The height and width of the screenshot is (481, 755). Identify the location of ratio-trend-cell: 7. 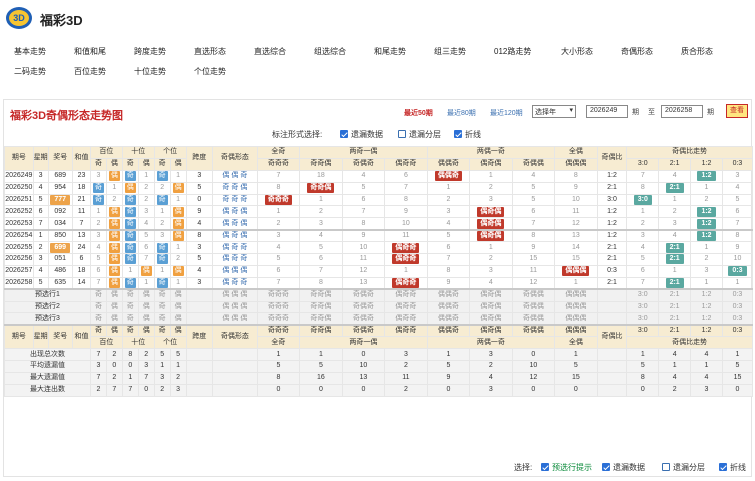
(643, 283).